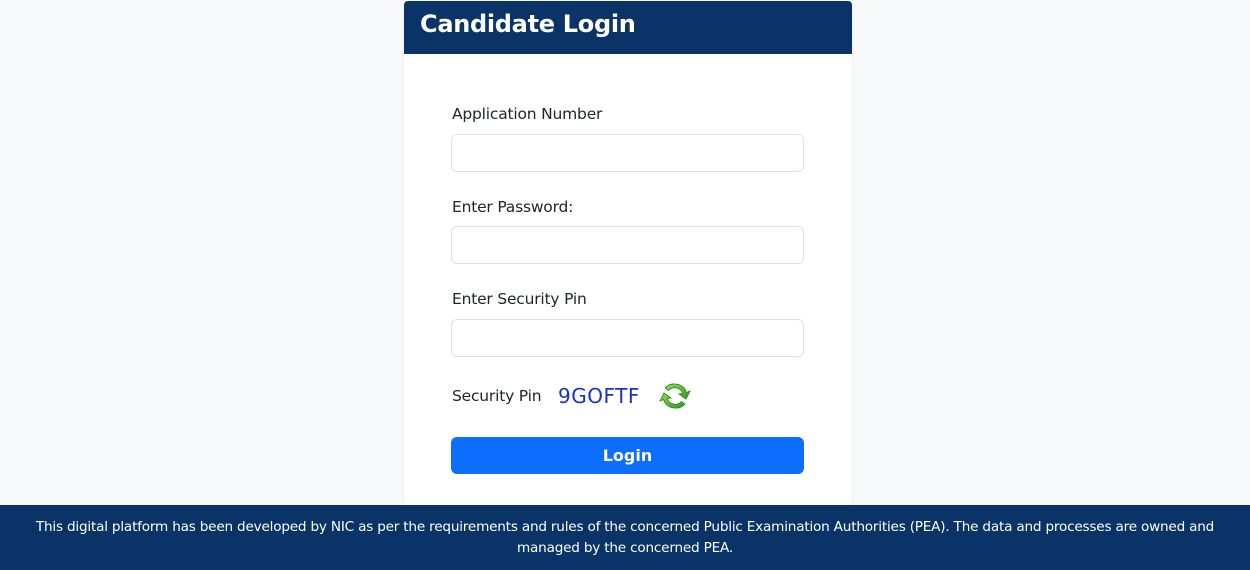  Describe the element at coordinates (599, 396) in the screenshot. I see `captcha-code: 9GOFTF` at that location.